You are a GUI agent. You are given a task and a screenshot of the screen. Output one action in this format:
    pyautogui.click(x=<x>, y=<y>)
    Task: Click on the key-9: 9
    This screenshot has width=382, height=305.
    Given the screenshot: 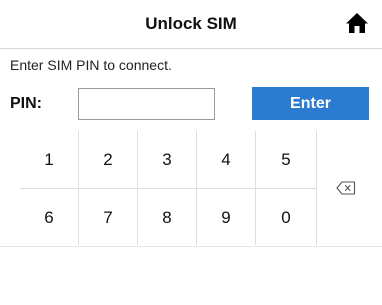 What is the action you would take?
    pyautogui.click(x=226, y=217)
    